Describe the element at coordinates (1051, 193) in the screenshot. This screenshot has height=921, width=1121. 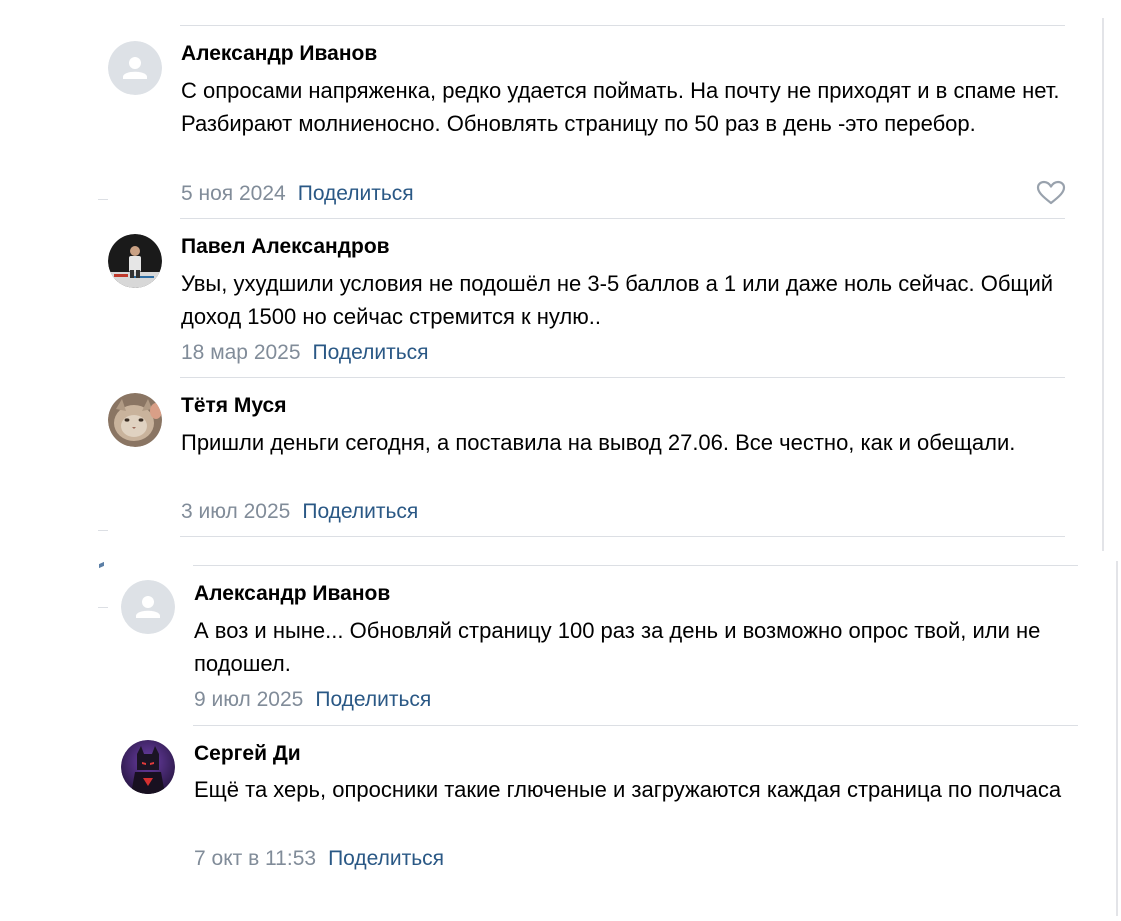
I see `heart-icon` at that location.